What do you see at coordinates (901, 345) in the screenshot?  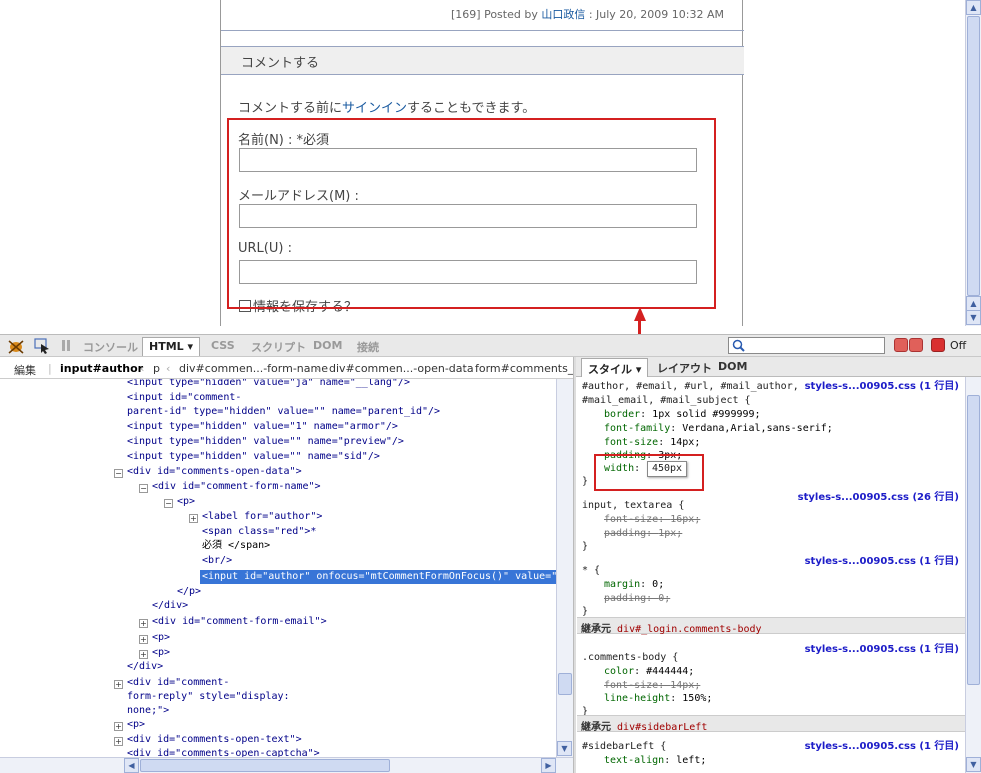 I see `minimize-icon` at bounding box center [901, 345].